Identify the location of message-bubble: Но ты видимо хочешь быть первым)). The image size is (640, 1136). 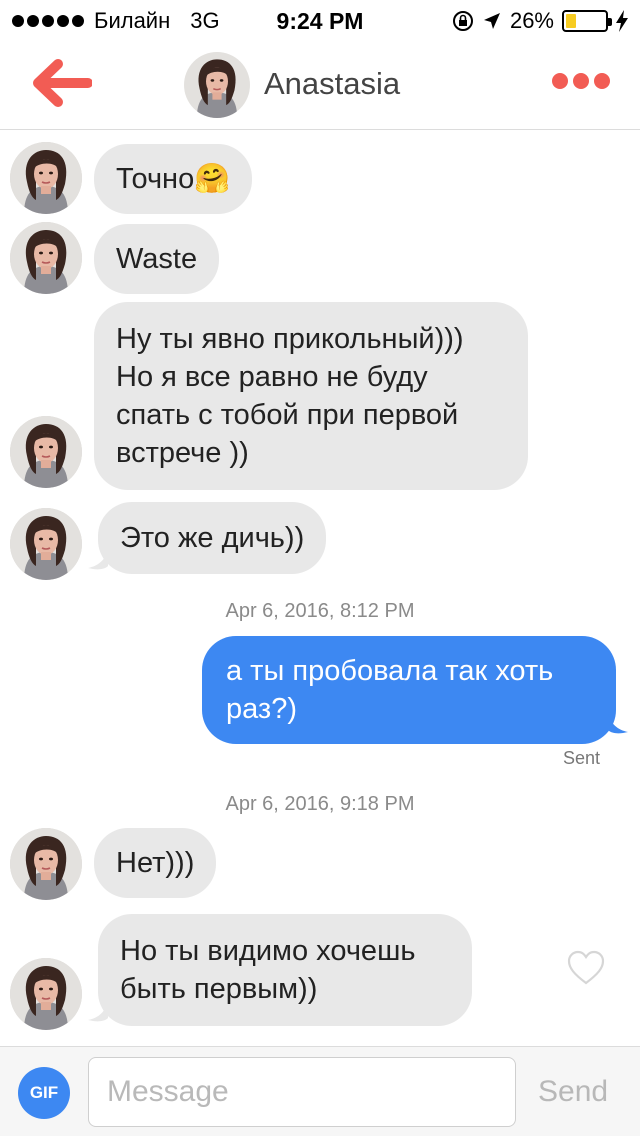
(285, 970).